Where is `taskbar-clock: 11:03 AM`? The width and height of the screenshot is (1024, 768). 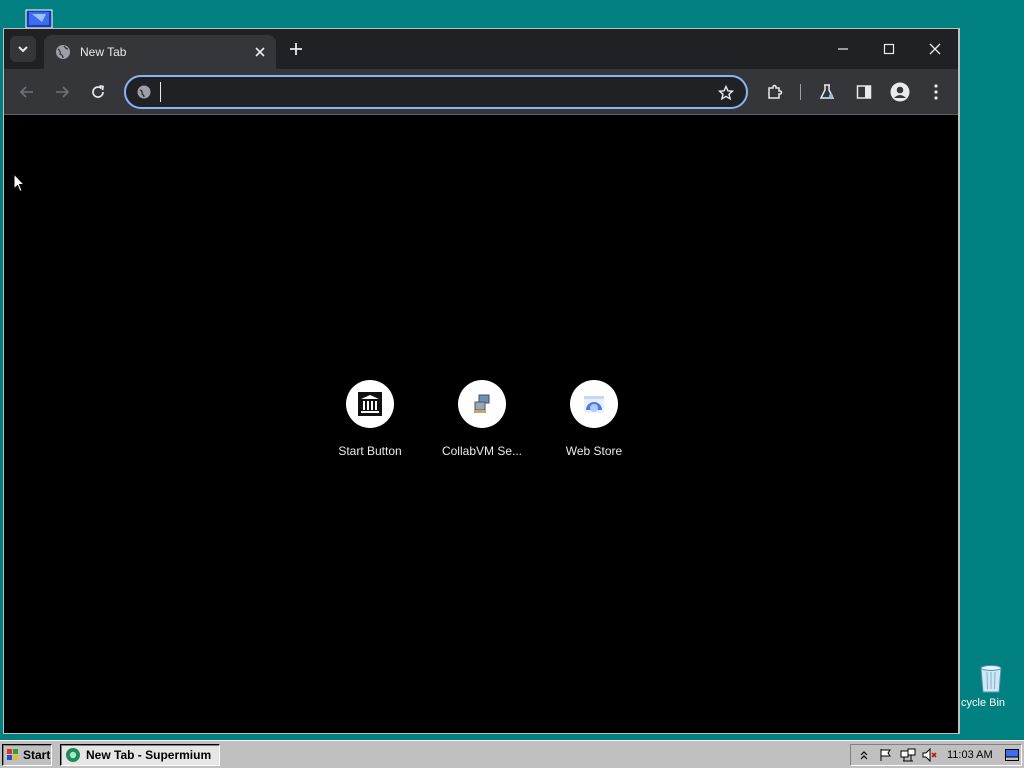 taskbar-clock: 11:03 AM is located at coordinates (970, 755).